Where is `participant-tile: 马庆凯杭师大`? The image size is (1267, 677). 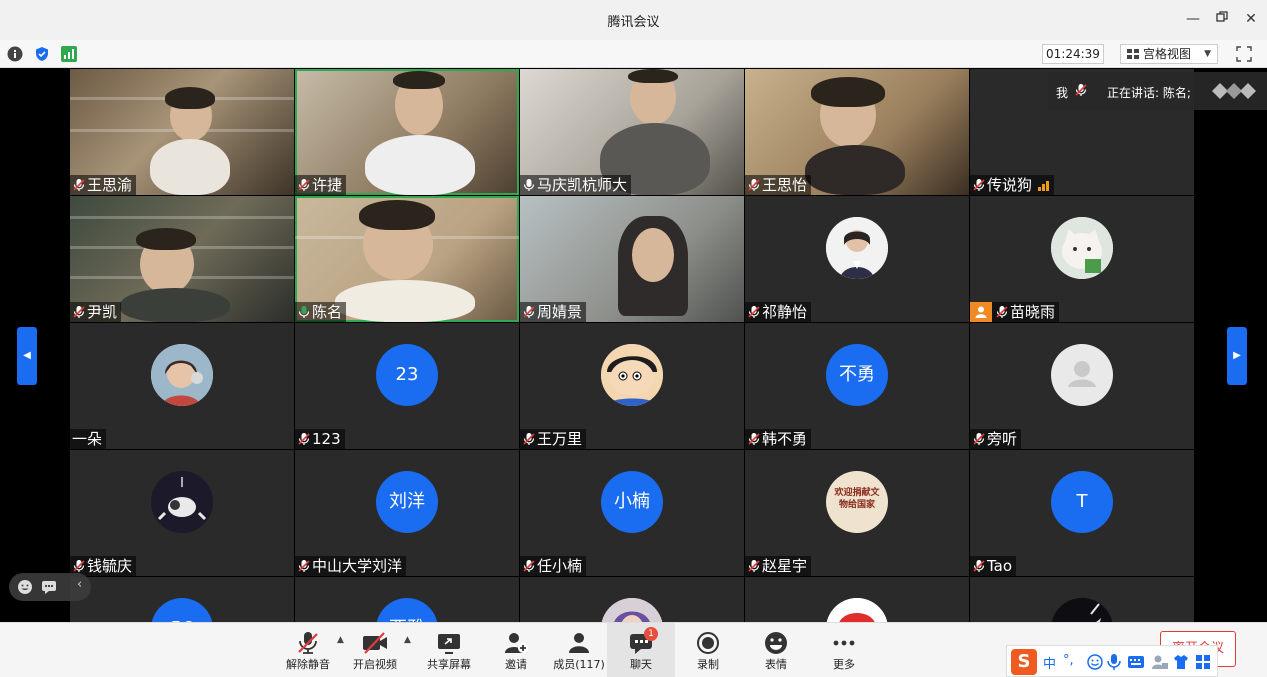
participant-tile: 马庆凯杭师大 is located at coordinates (632, 132).